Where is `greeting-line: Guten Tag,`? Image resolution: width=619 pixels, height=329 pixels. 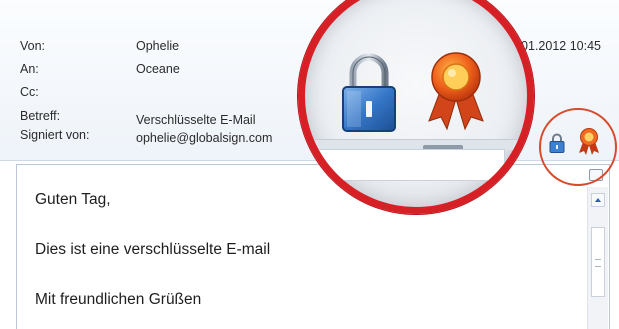 greeting-line: Guten Tag, is located at coordinates (73, 199).